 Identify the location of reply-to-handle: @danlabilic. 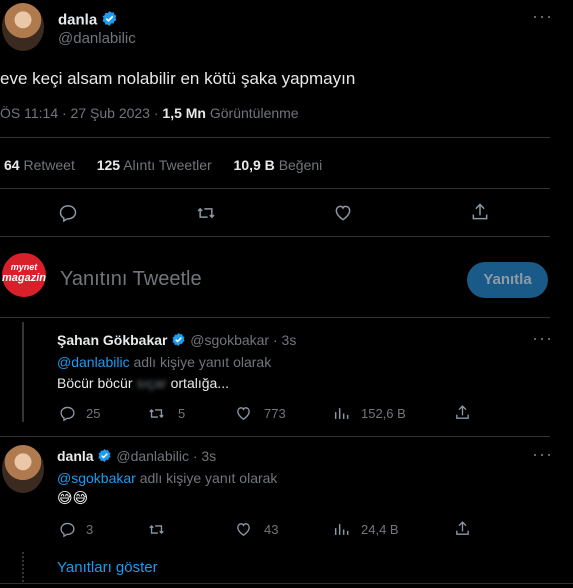
(93, 362).